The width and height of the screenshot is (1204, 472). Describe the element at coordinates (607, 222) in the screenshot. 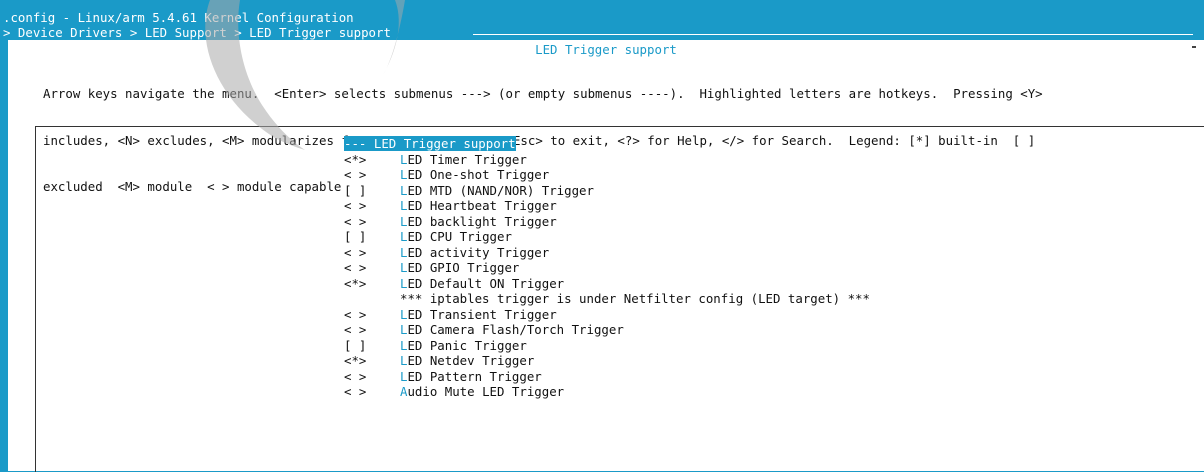

I see `menu-item: < > LED backlight Trigger` at that location.